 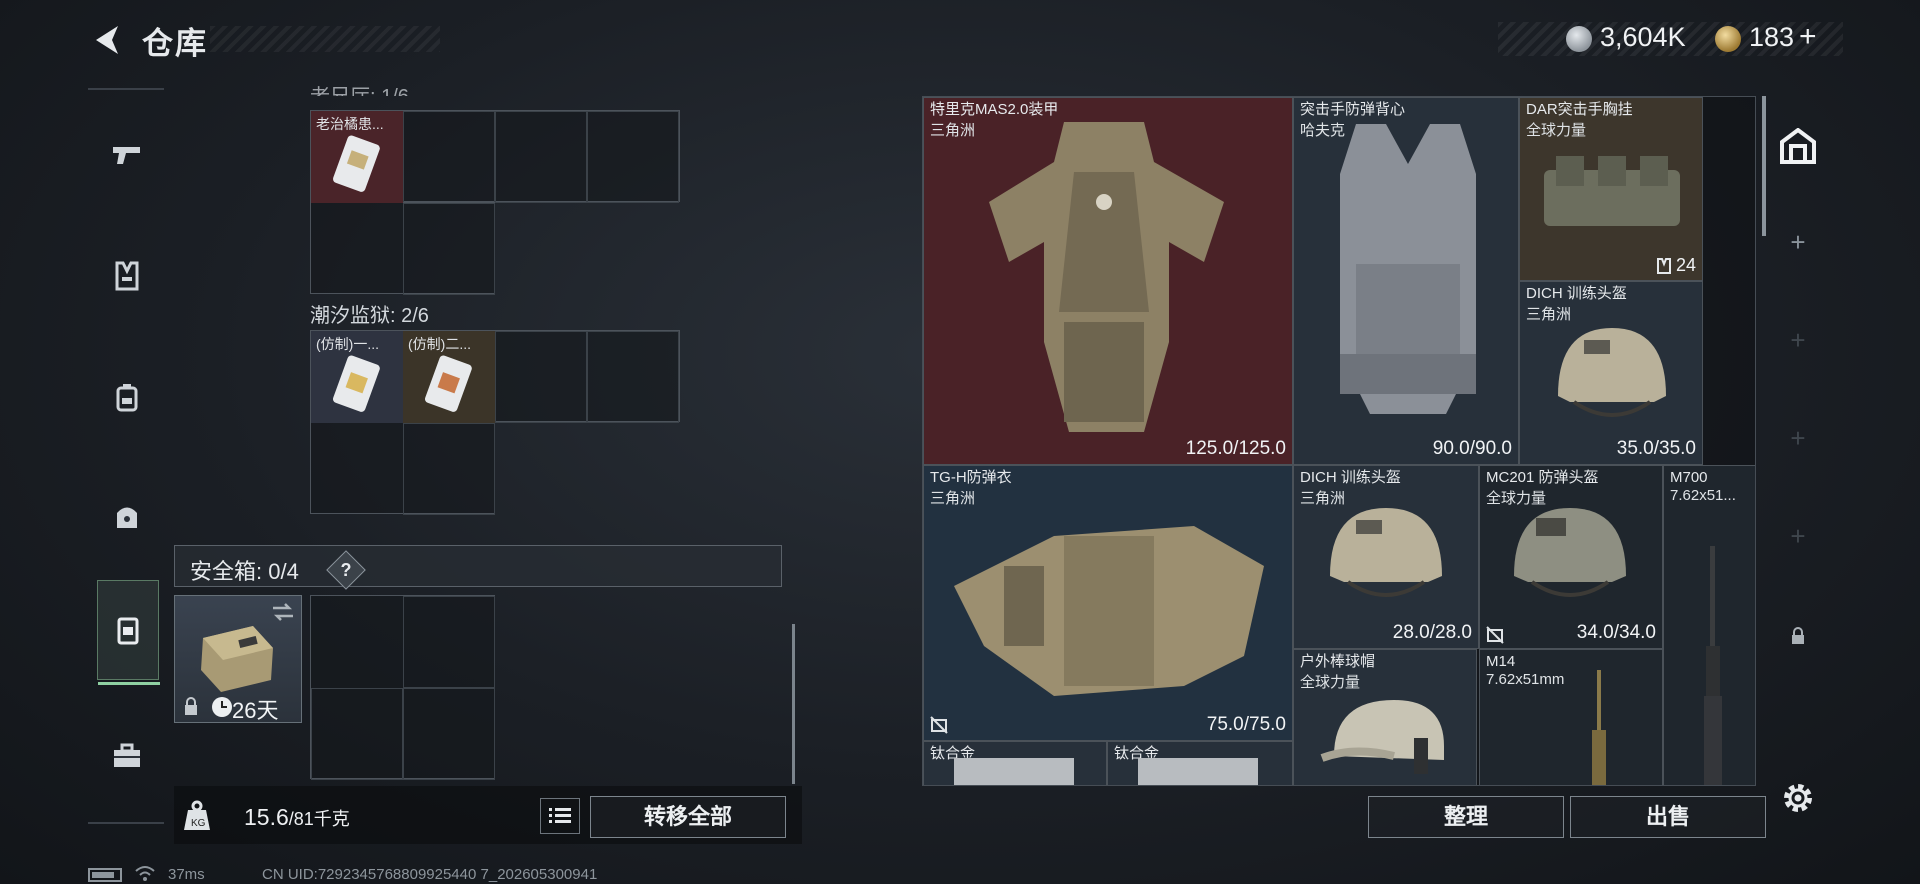 I want to click on rail-slot-add-4: +, so click(x=1798, y=536).